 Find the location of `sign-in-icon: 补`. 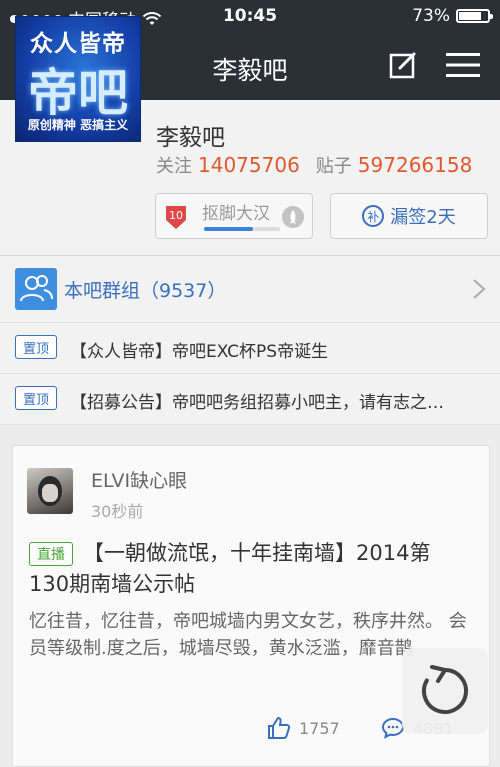

sign-in-icon: 补 is located at coordinates (373, 216).